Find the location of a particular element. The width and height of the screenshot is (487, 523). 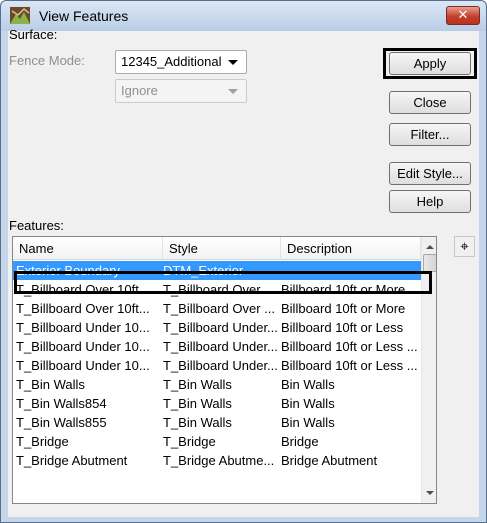

features-list-header: Name Style Description is located at coordinates (217, 248).